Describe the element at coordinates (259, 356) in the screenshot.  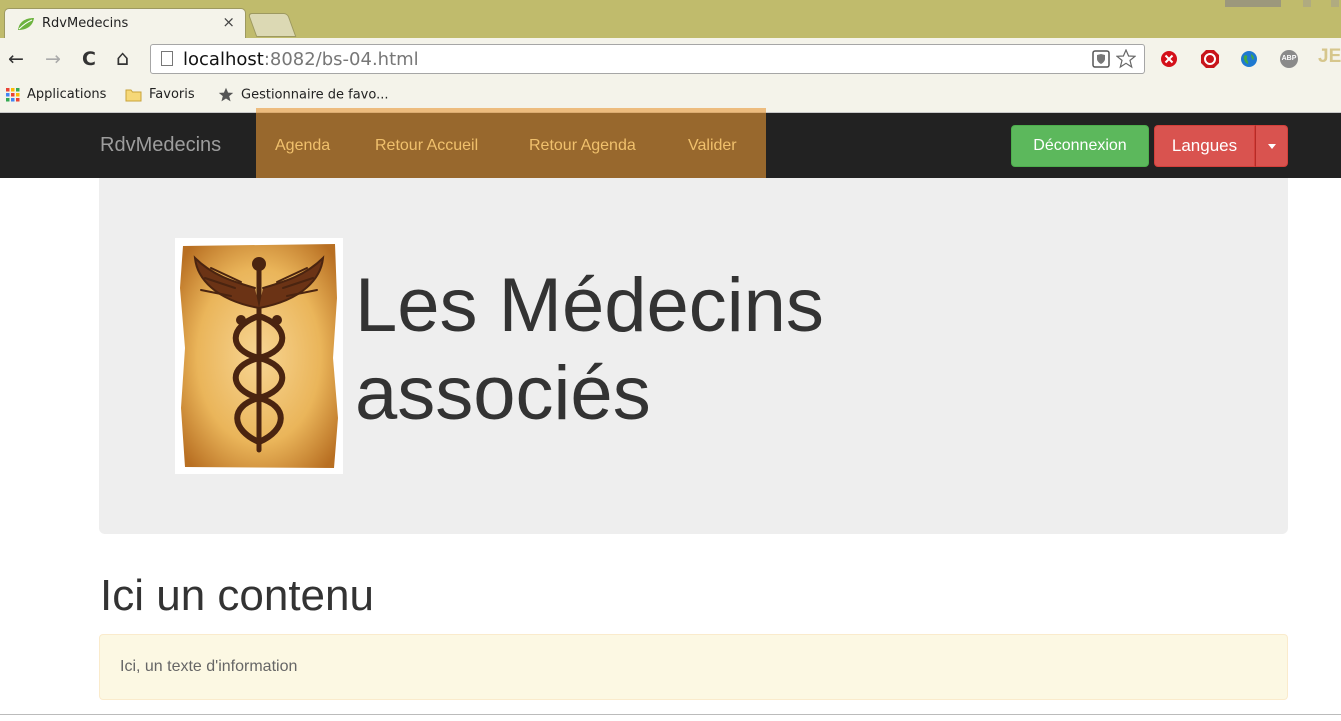
I see `caduceus-icon` at that location.